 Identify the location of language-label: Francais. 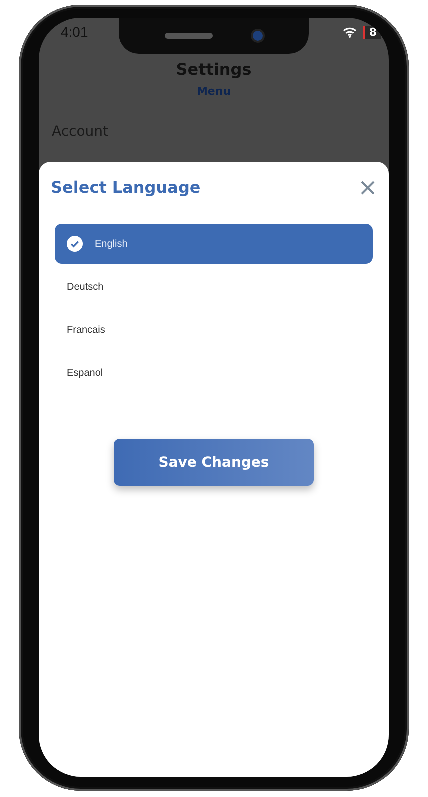
(86, 330).